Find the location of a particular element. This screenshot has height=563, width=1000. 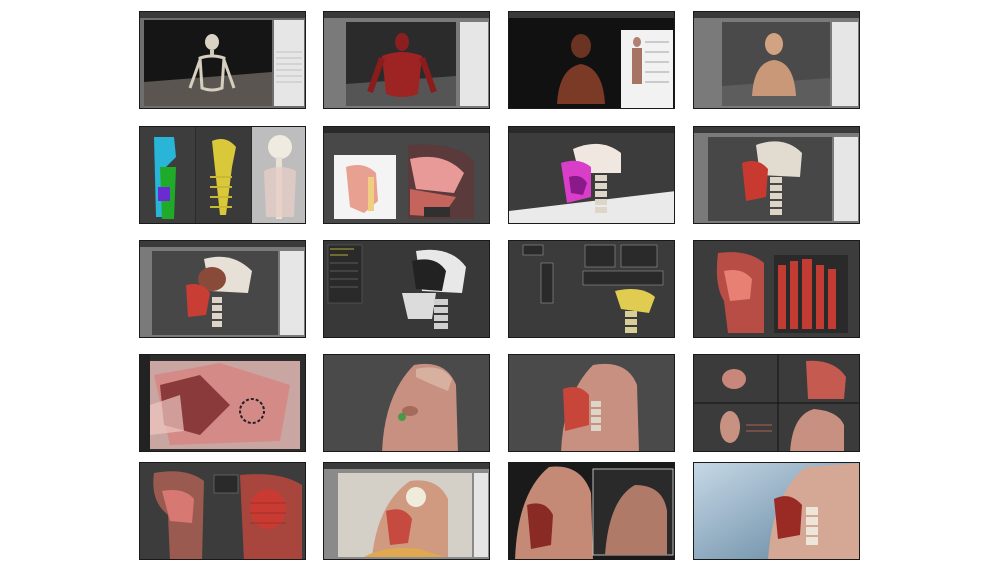

tile-elder-head is located at coordinates (406, 403).